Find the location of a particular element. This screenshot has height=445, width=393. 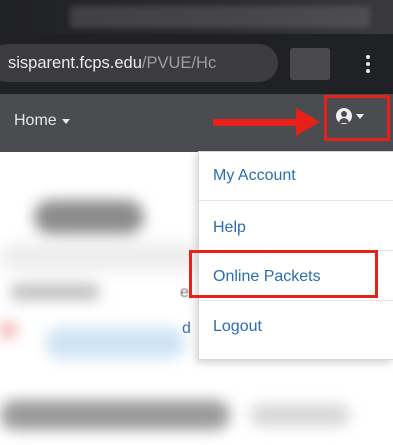

status-strip is located at coordinates (196, 17).